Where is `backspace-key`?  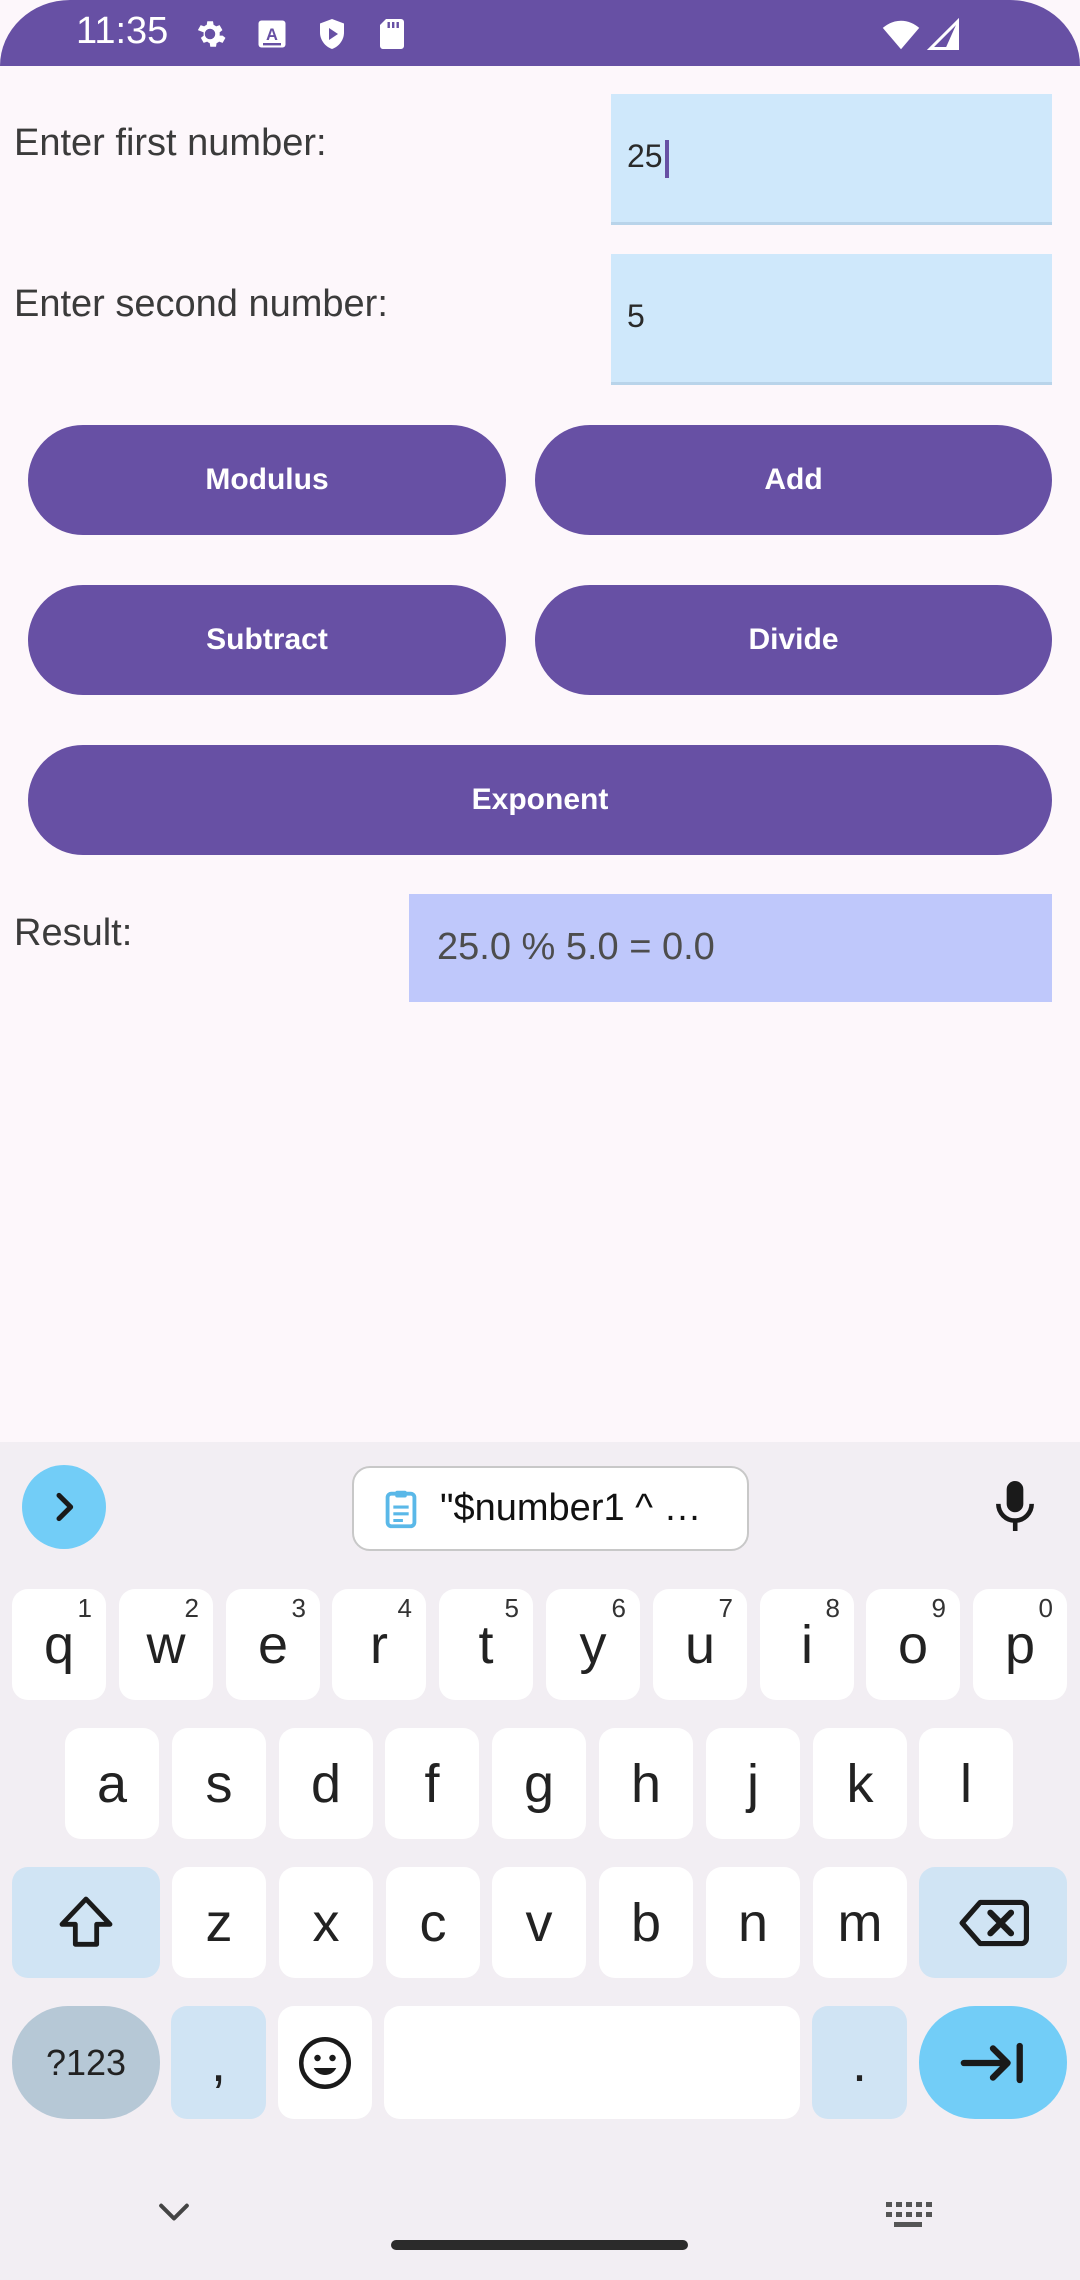 backspace-key is located at coordinates (993, 1922).